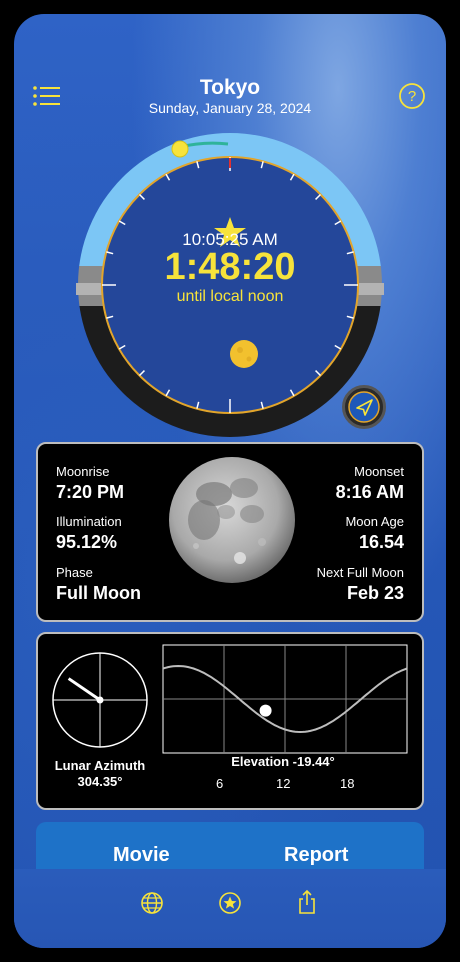 The image size is (460, 962). What do you see at coordinates (98, 593) in the screenshot?
I see `phase-value: Full Moon` at bounding box center [98, 593].